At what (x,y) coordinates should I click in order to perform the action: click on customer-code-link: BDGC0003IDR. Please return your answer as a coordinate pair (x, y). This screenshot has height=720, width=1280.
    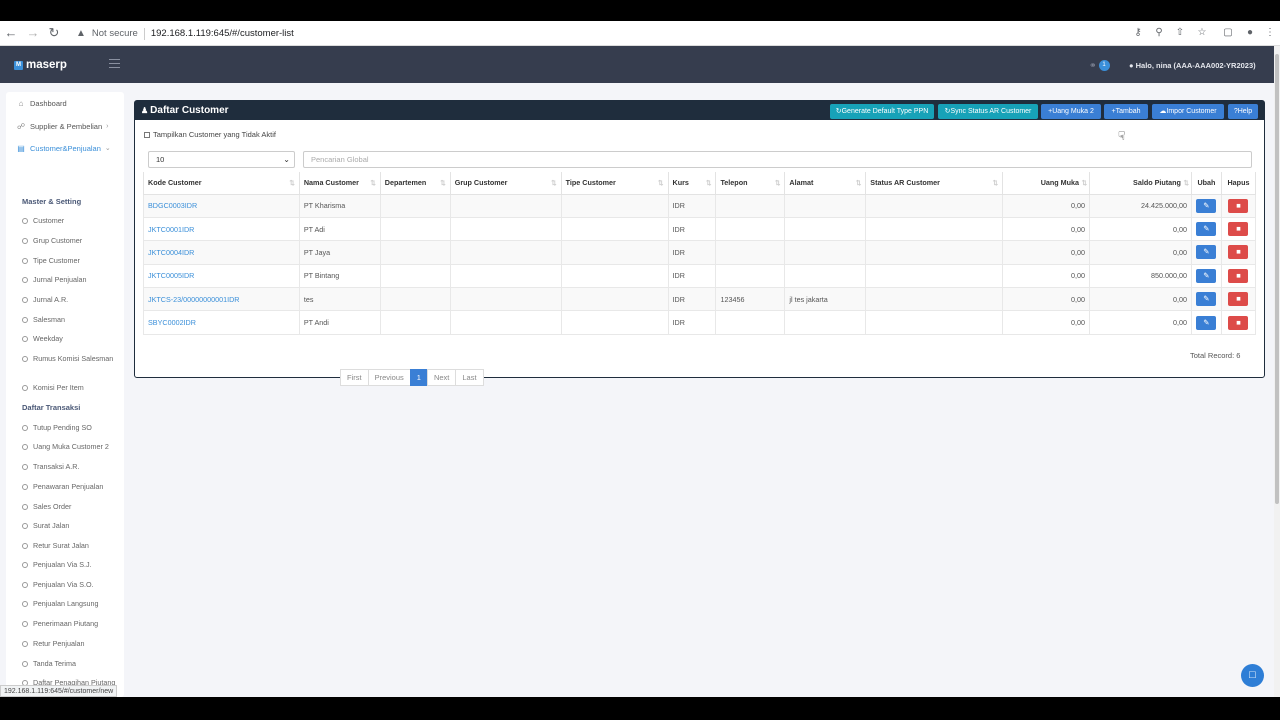
    Looking at the image, I should click on (221, 205).